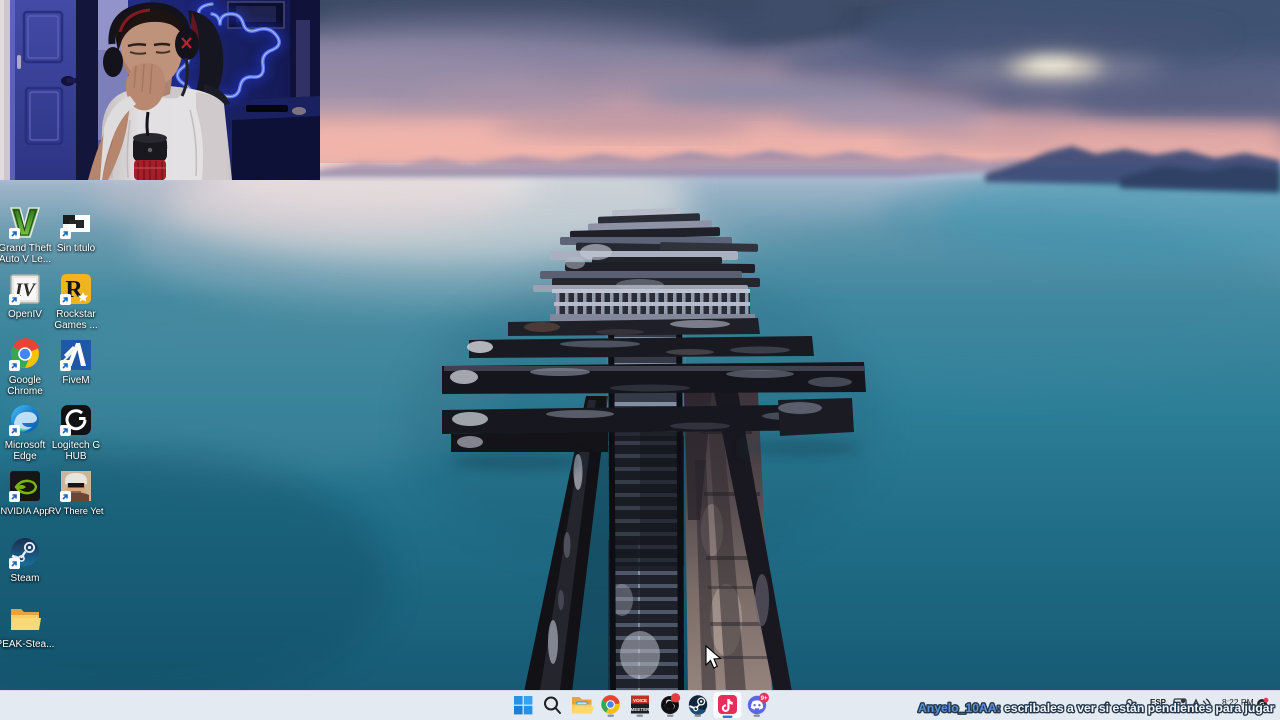 The width and height of the screenshot is (1280, 720). I want to click on svg-text: 9+, so click(764, 699).